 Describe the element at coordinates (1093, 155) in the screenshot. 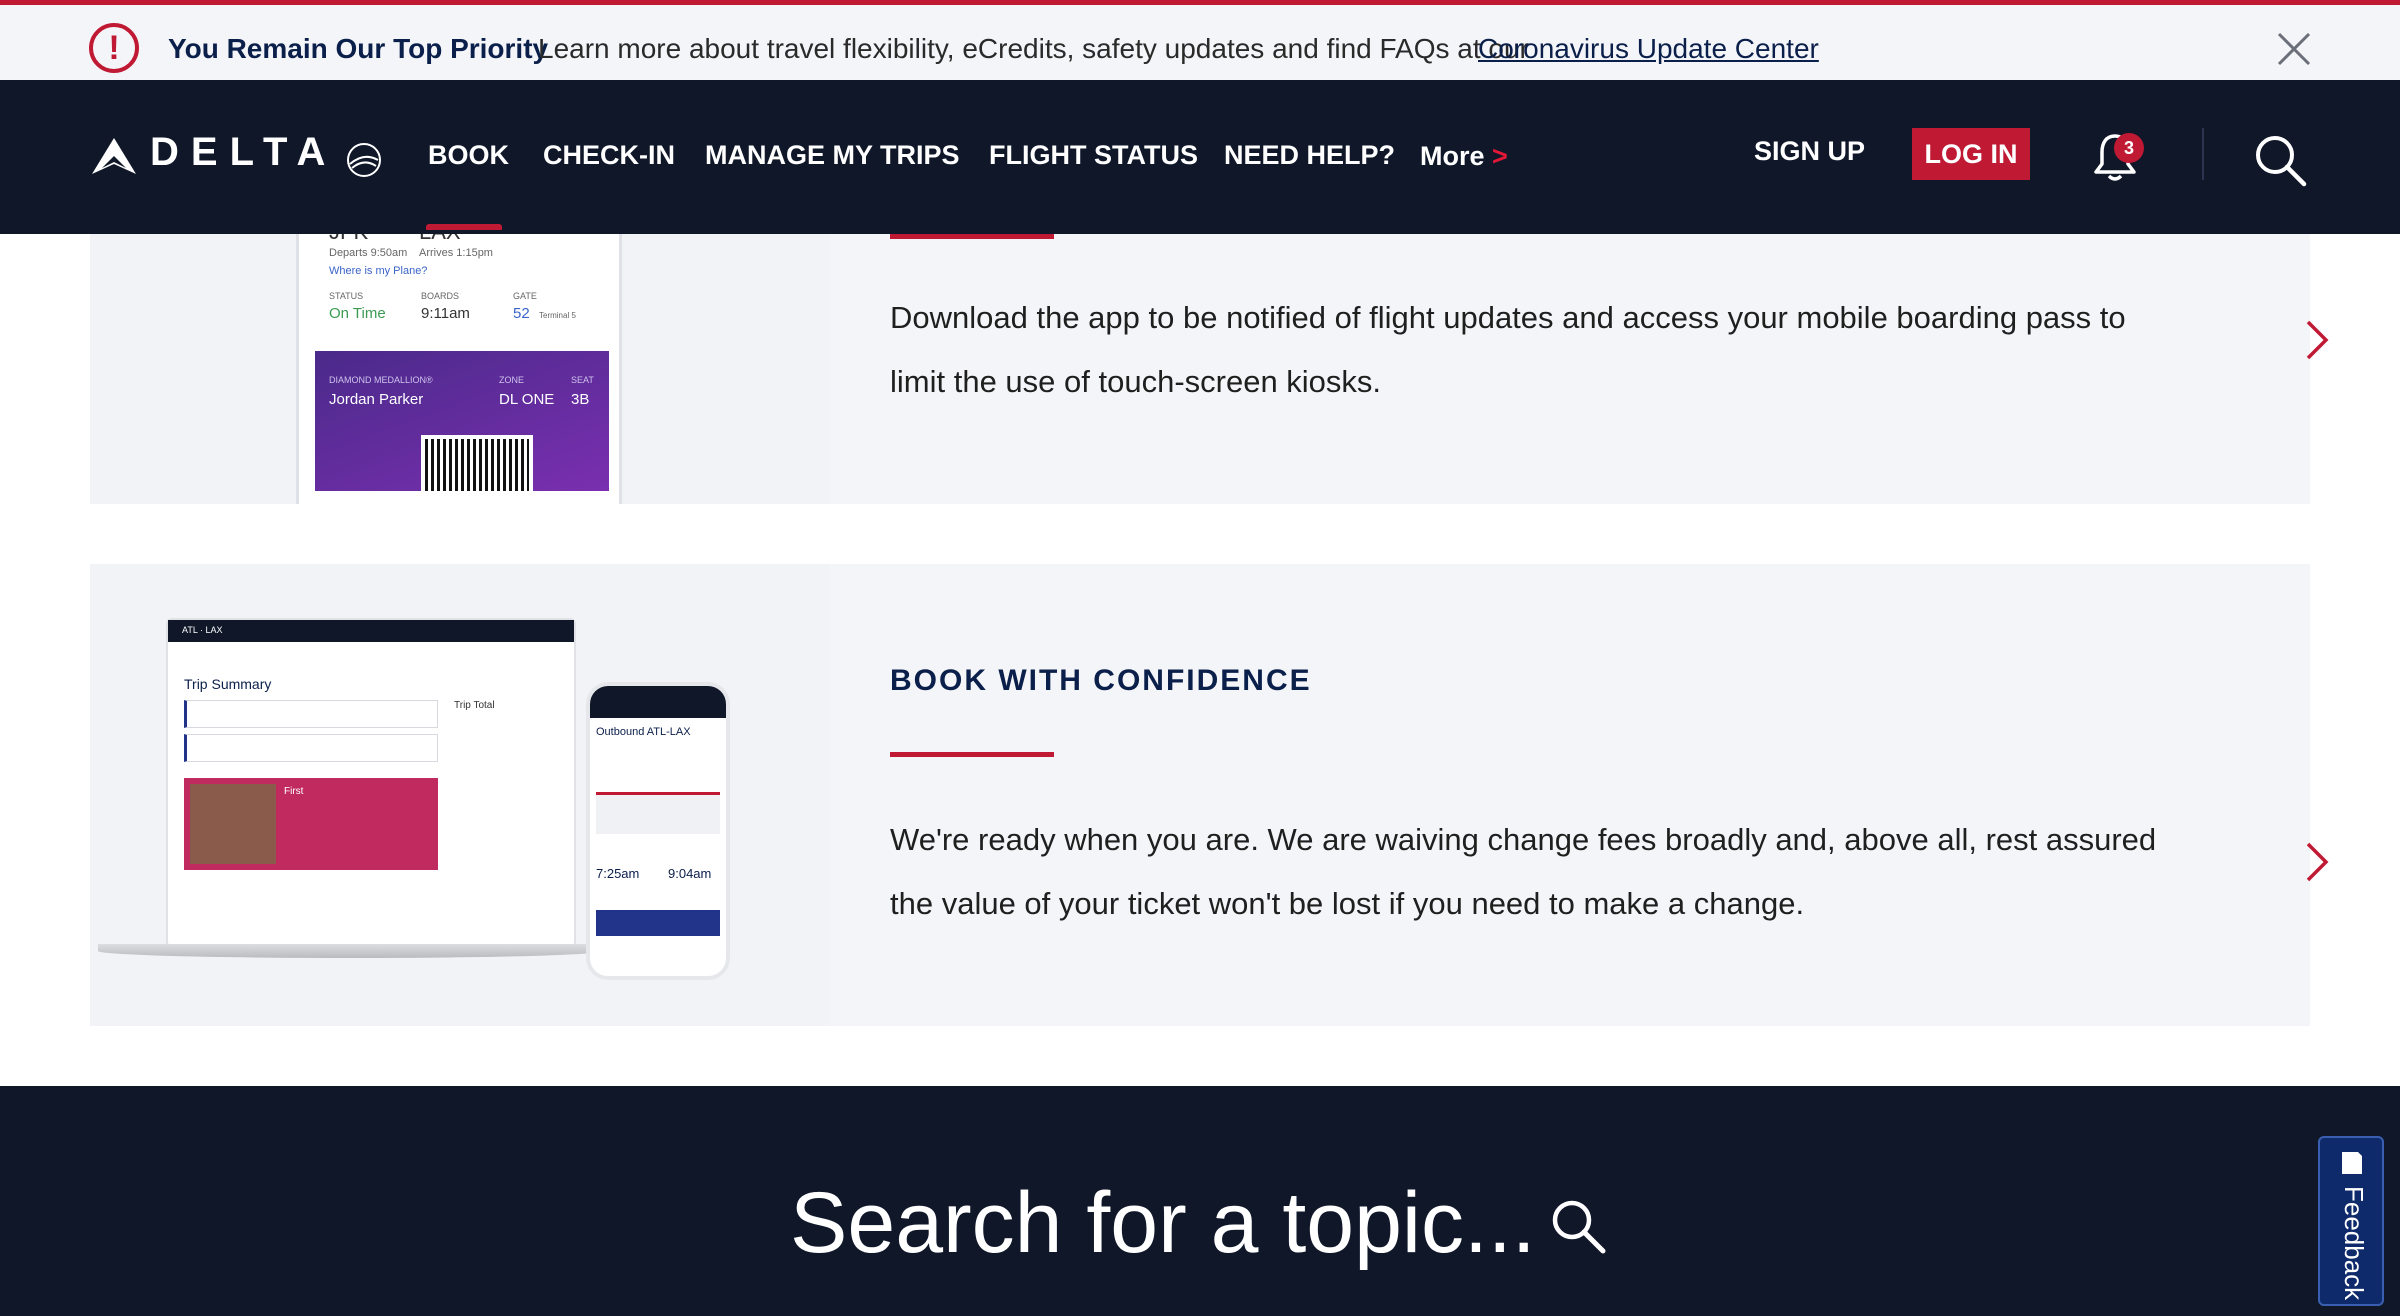

I see `nav-flight-status: FLIGHT STATUS` at that location.